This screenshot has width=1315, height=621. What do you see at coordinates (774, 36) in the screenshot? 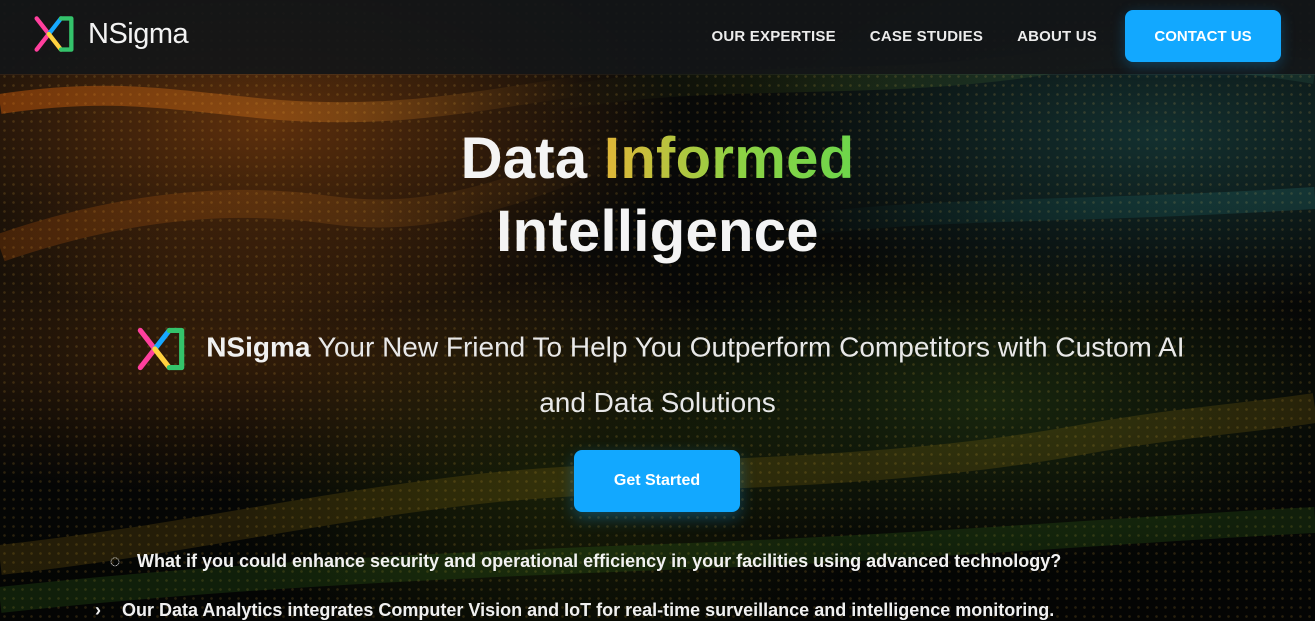
I see `nav-our-expertise: OUR EXPERTISE` at bounding box center [774, 36].